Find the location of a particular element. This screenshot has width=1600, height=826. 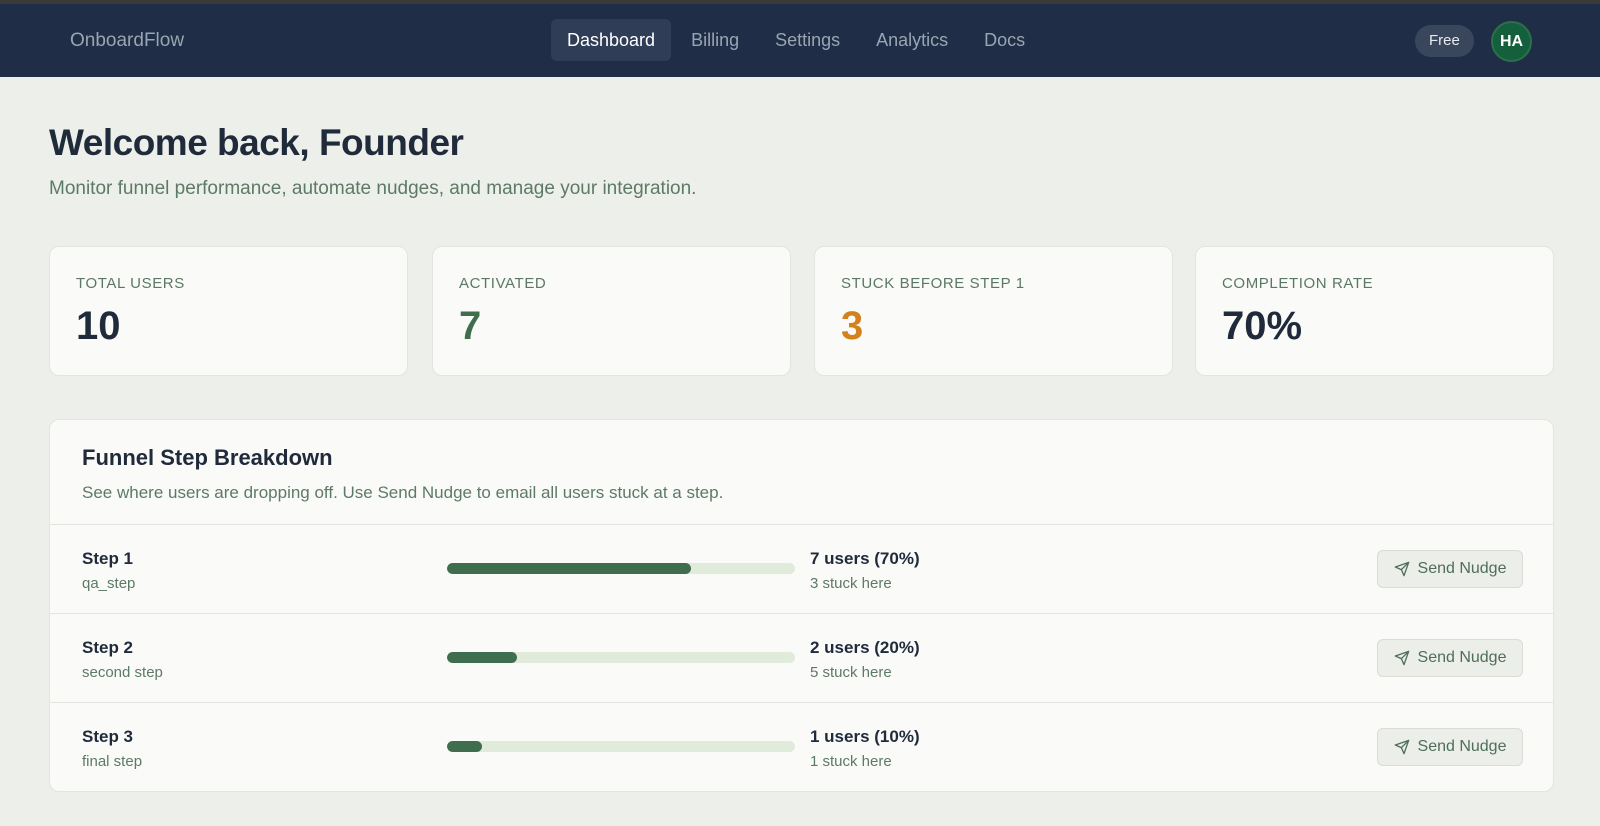

nav-tab-billing: Billing is located at coordinates (715, 40).